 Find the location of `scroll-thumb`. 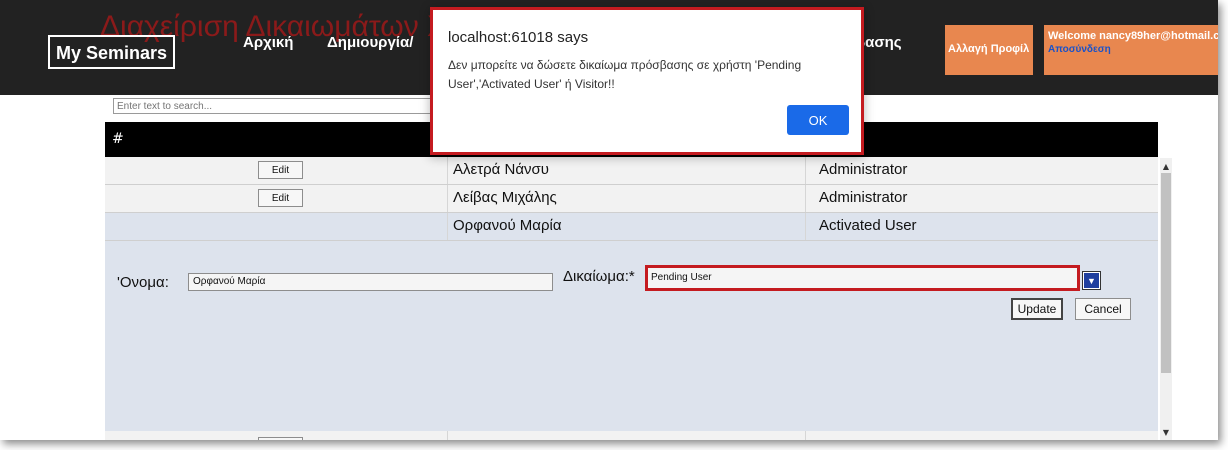

scroll-thumb is located at coordinates (1166, 273).